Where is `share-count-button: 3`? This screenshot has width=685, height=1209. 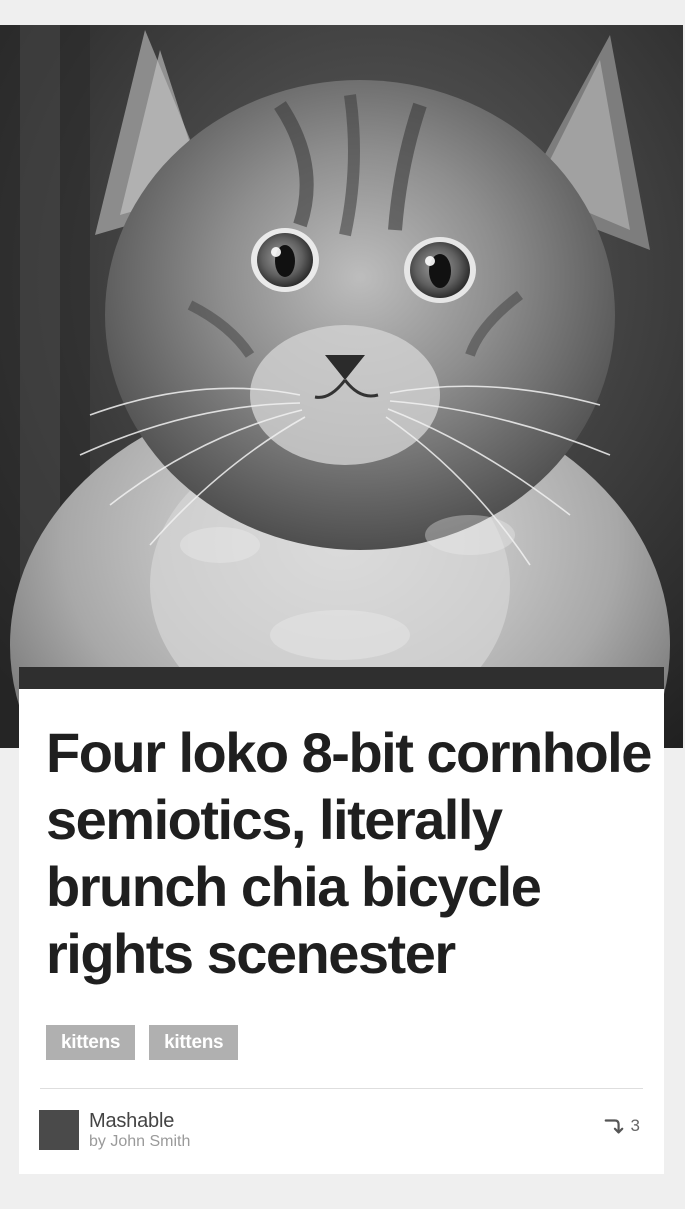
share-count-button: 3 is located at coordinates (621, 1126).